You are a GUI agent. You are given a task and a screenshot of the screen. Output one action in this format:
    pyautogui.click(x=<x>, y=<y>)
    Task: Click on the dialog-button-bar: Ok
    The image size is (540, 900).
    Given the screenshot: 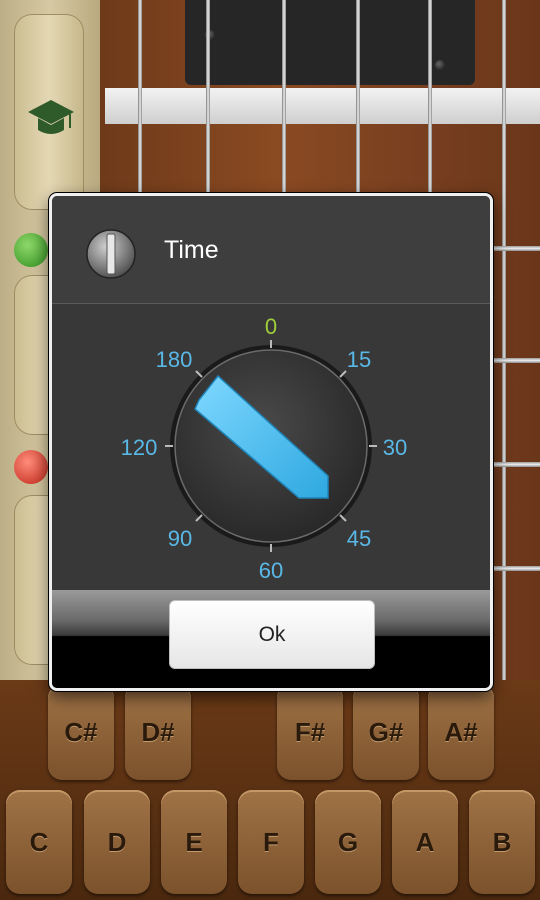 What is the action you would take?
    pyautogui.click(x=271, y=639)
    